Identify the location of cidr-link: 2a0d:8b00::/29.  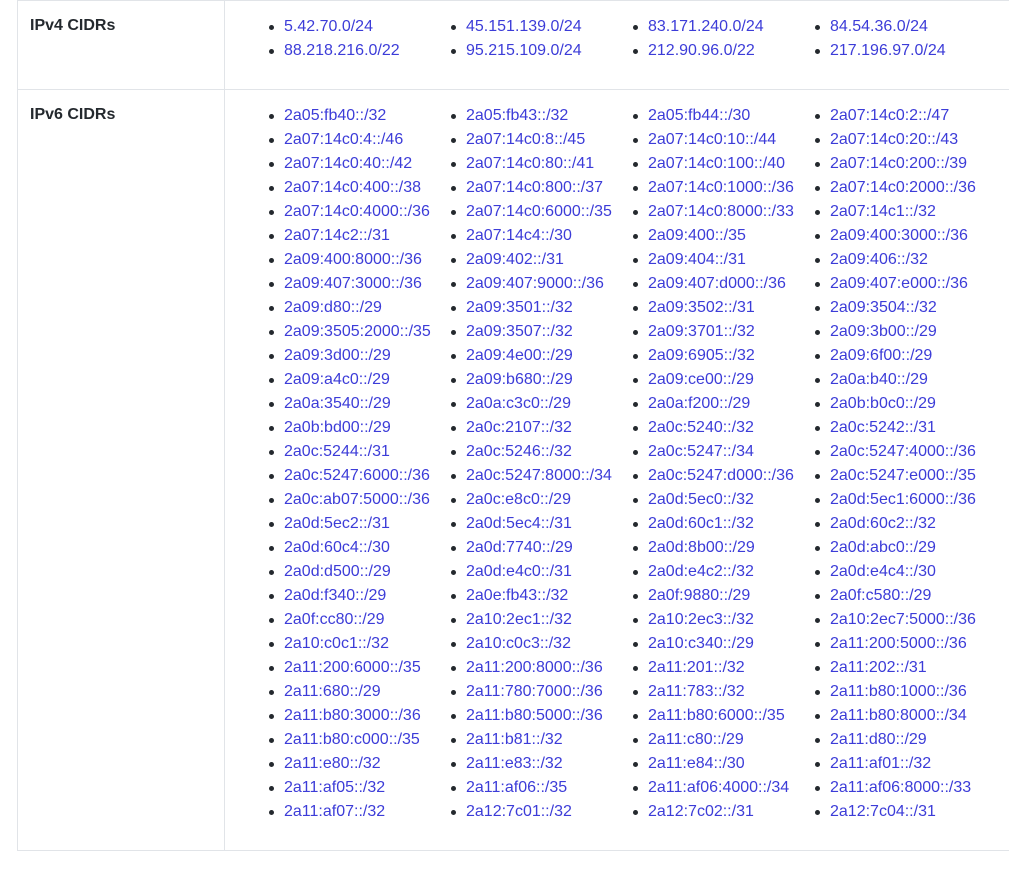
(701, 547).